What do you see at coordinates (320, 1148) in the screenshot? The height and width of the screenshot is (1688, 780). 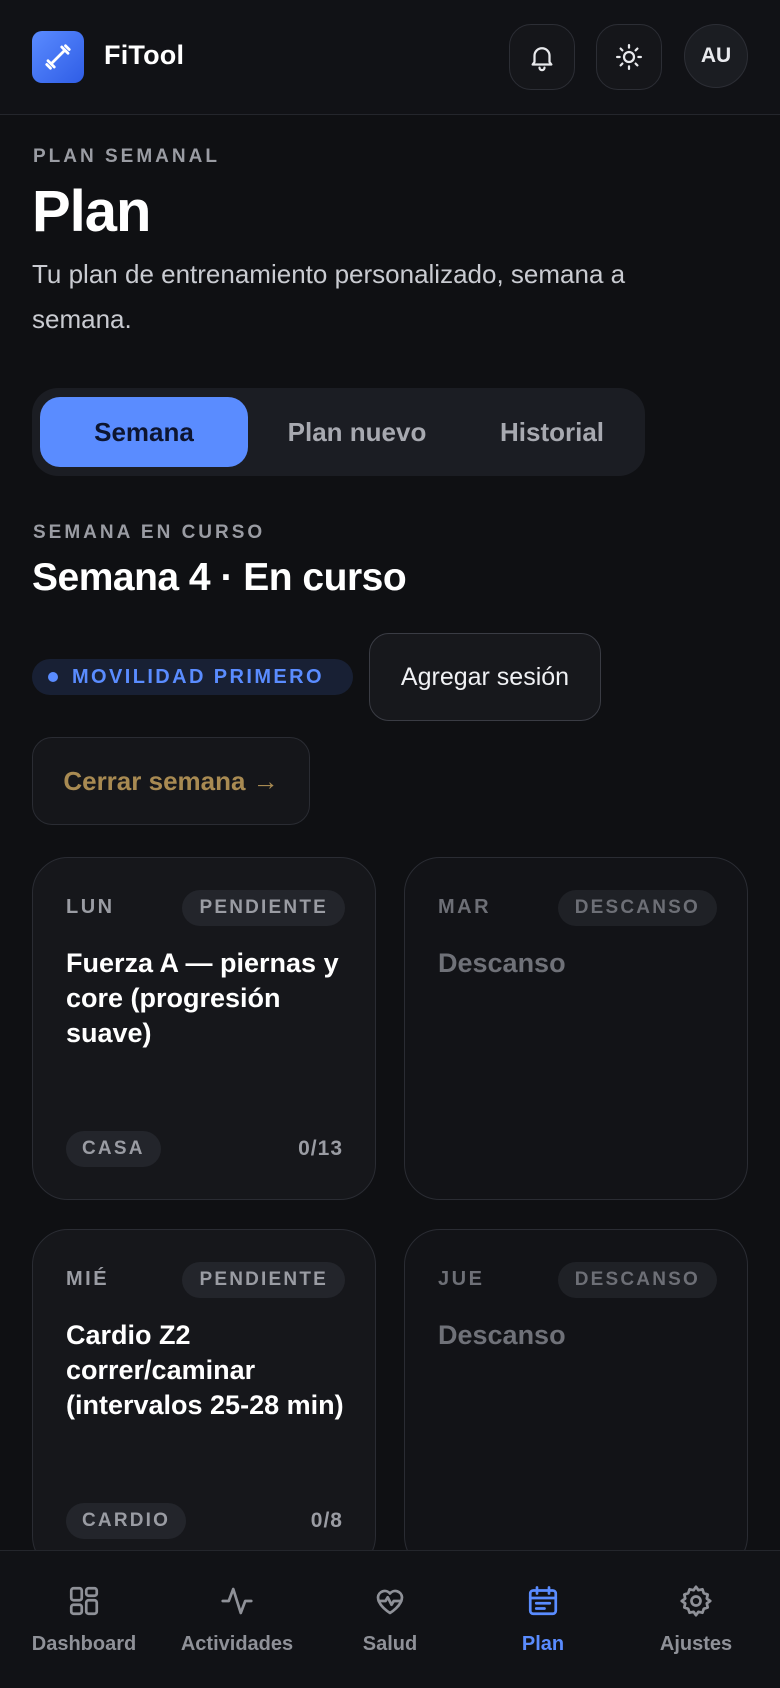 I see `exercise-count: 0/13` at bounding box center [320, 1148].